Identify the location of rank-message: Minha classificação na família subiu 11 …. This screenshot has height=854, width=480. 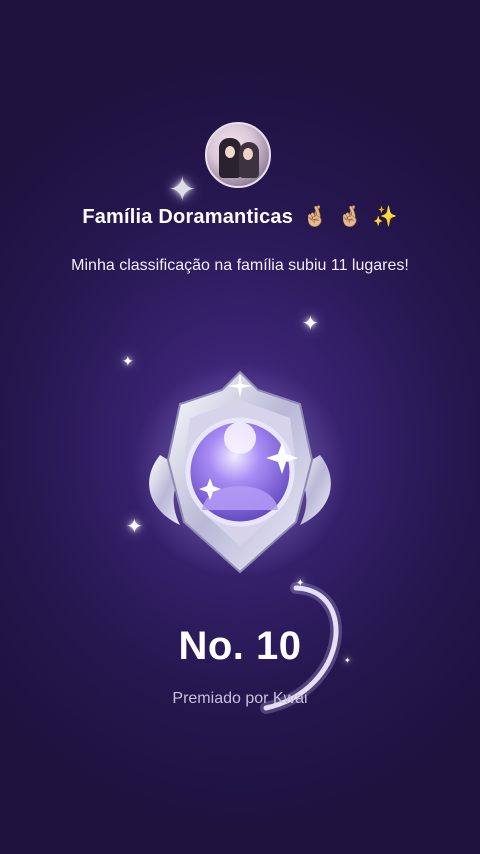
(240, 265).